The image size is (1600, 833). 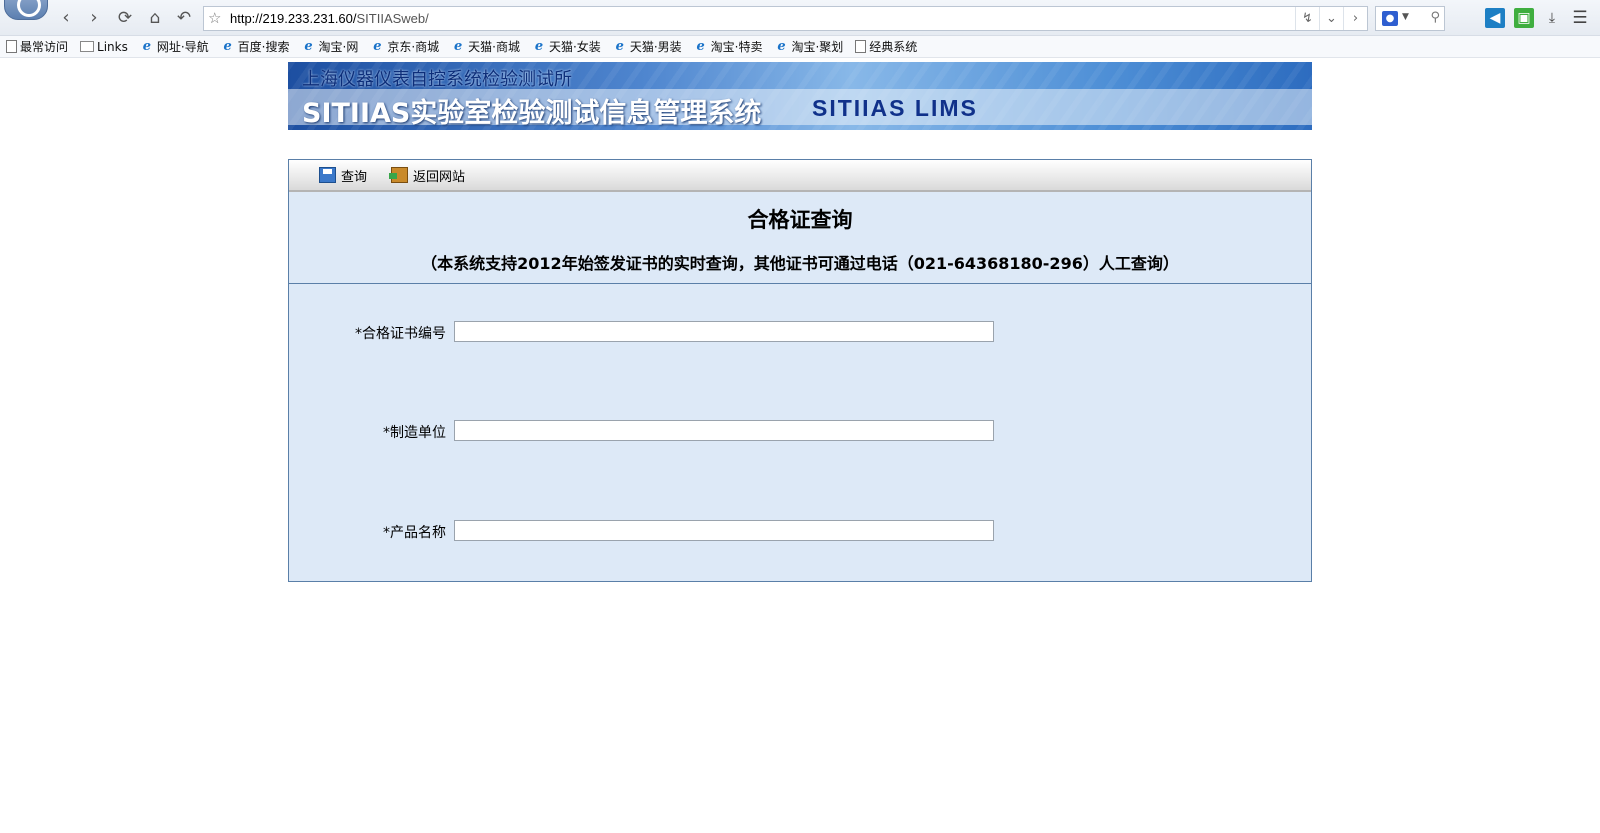 What do you see at coordinates (724, 530) in the screenshot?
I see `product-name-input` at bounding box center [724, 530].